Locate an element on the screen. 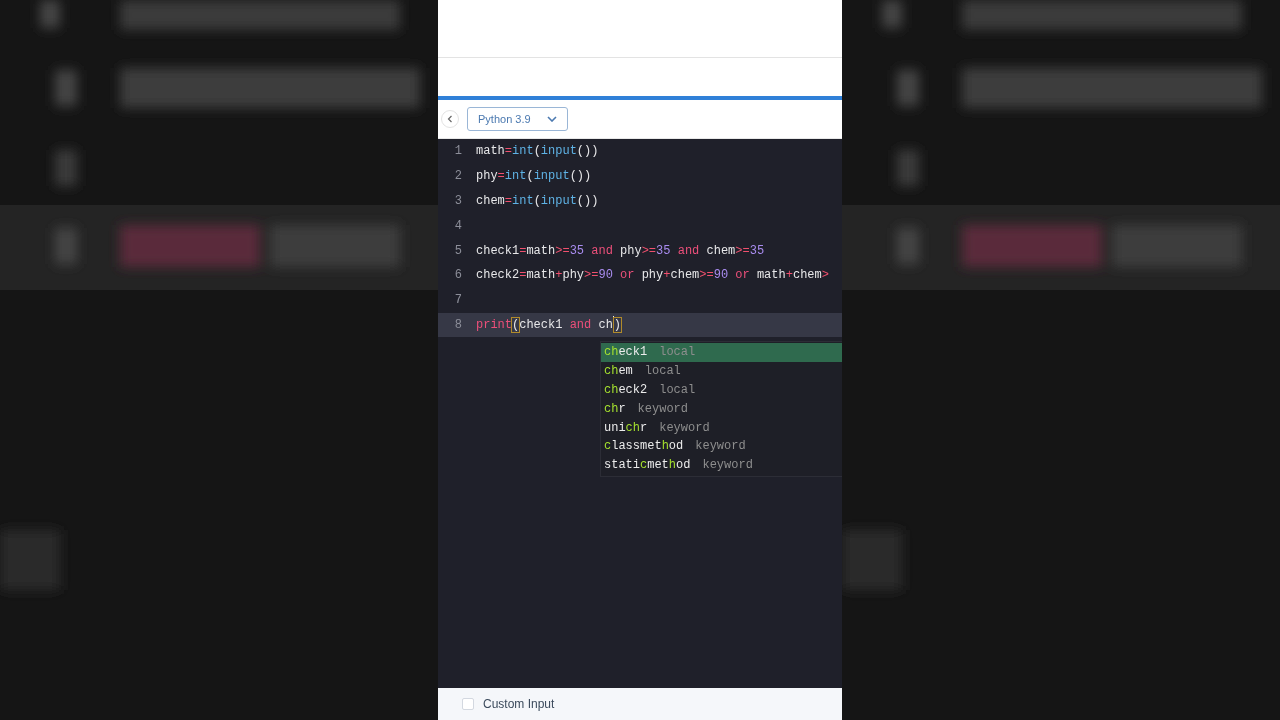 The width and height of the screenshot is (1280, 720). suggestion-item: chr keyword is located at coordinates (721, 409).